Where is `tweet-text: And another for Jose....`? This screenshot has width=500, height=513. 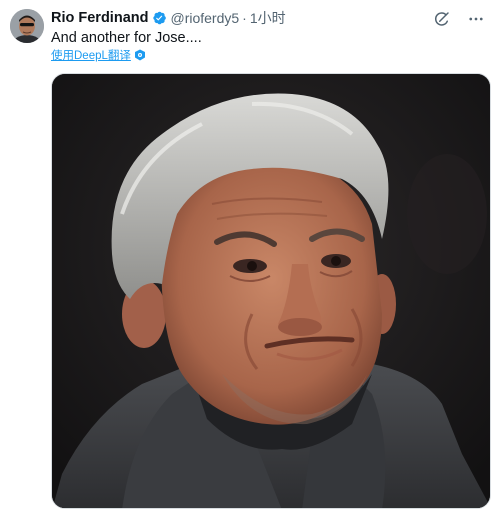
tweet-text: And another for Jose.... is located at coordinates (126, 38).